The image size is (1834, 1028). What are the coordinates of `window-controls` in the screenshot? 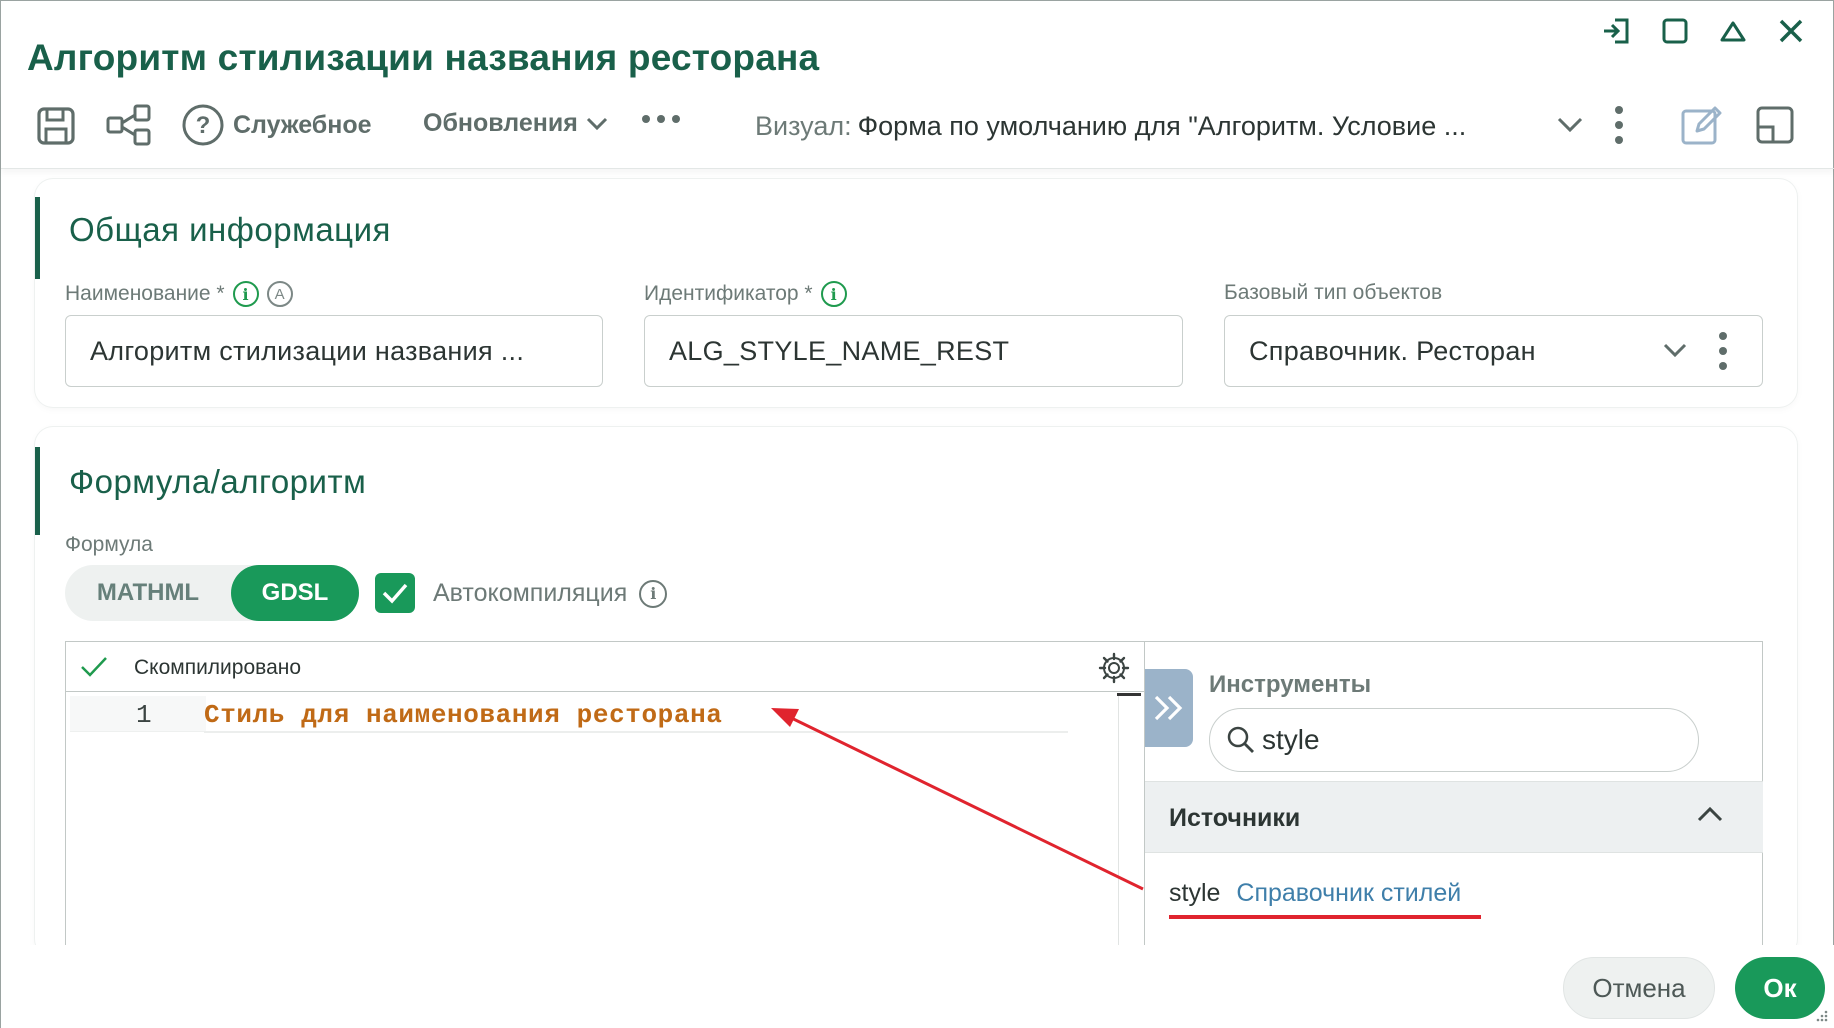 It's located at (1704, 31).